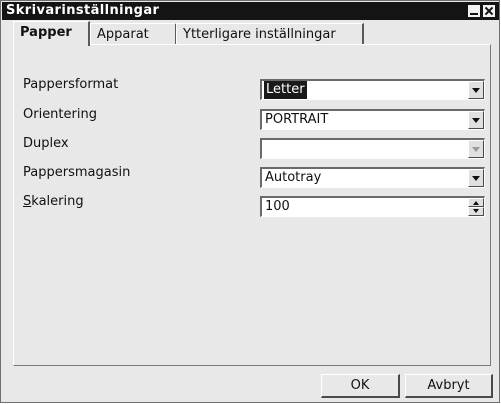 The height and width of the screenshot is (404, 501). Describe the element at coordinates (449, 386) in the screenshot. I see `cancel-button: Avbryt` at that location.